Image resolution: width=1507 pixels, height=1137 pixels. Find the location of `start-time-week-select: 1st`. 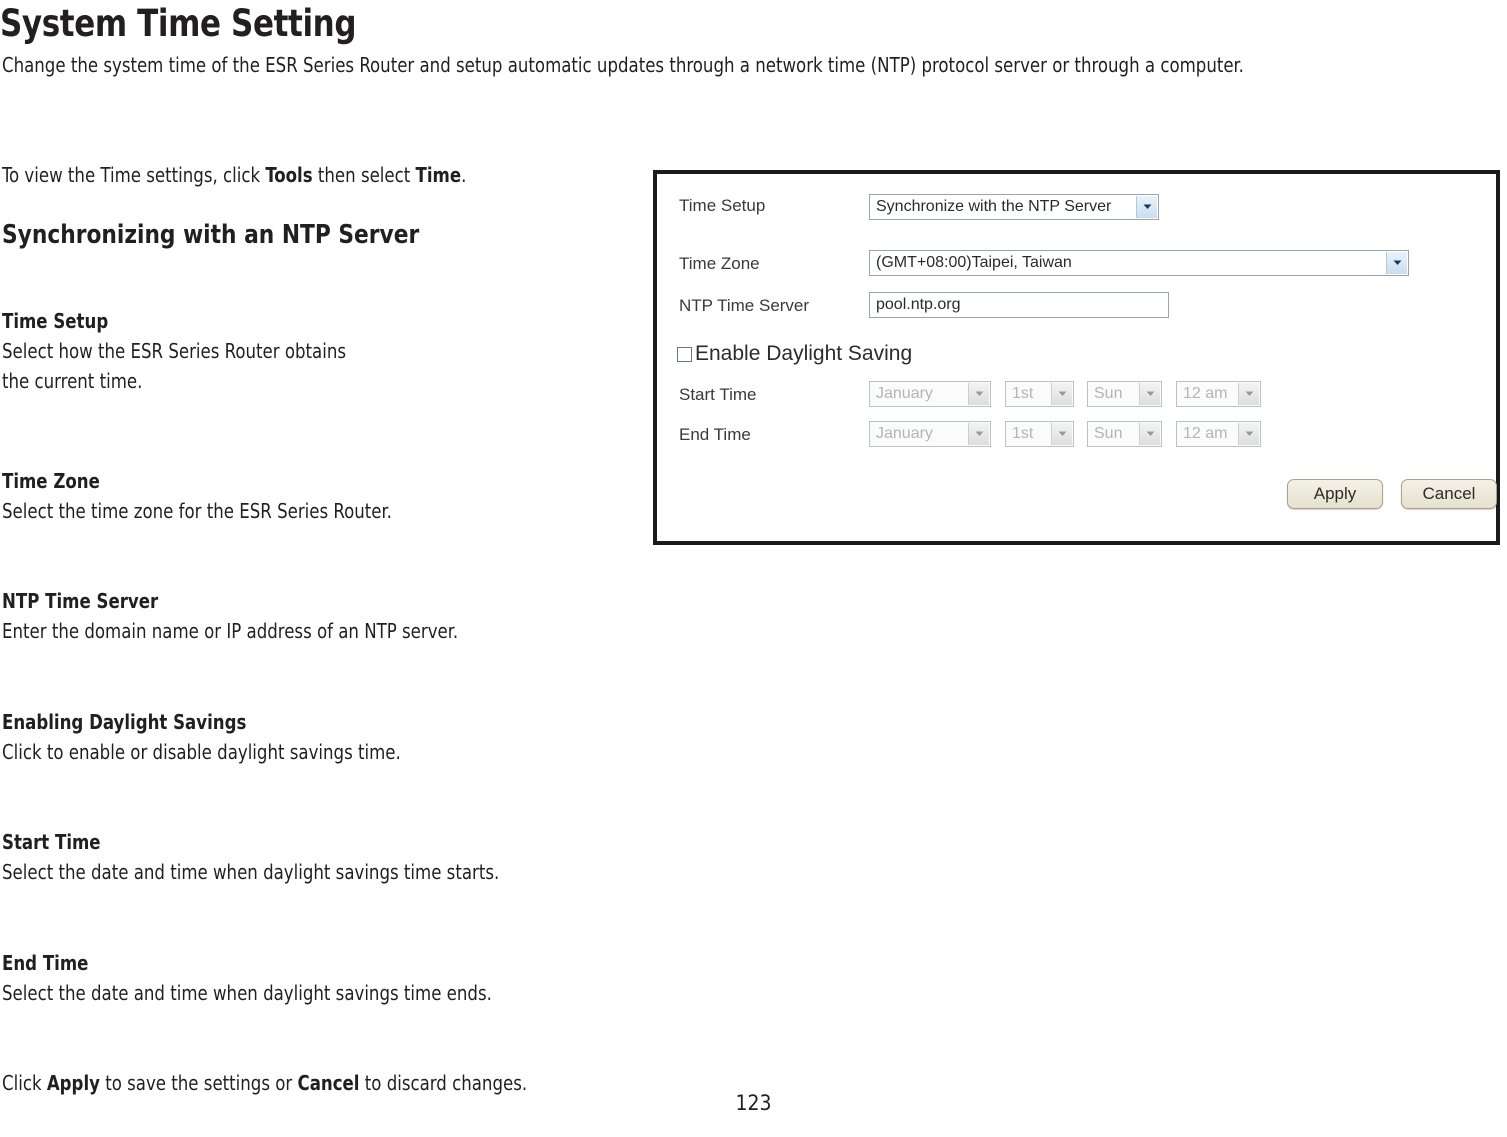

start-time-week-select: 1st is located at coordinates (1039, 394).